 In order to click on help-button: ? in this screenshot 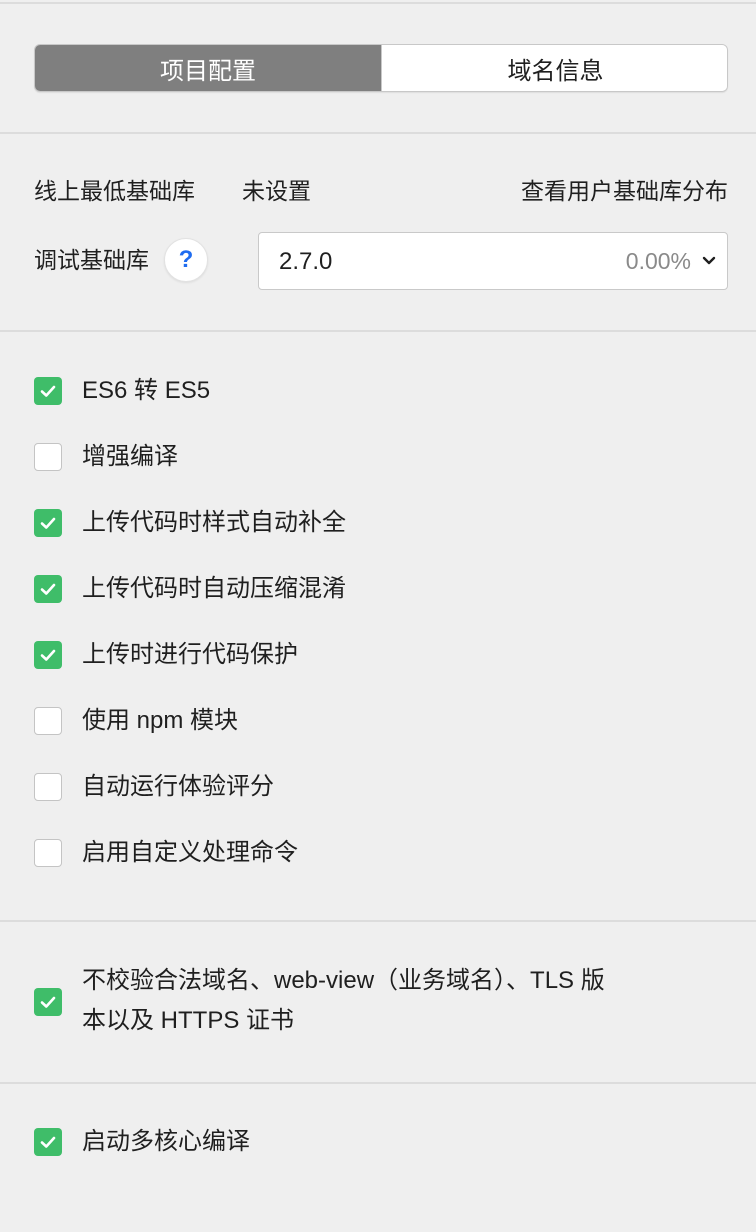, I will do `click(186, 260)`.